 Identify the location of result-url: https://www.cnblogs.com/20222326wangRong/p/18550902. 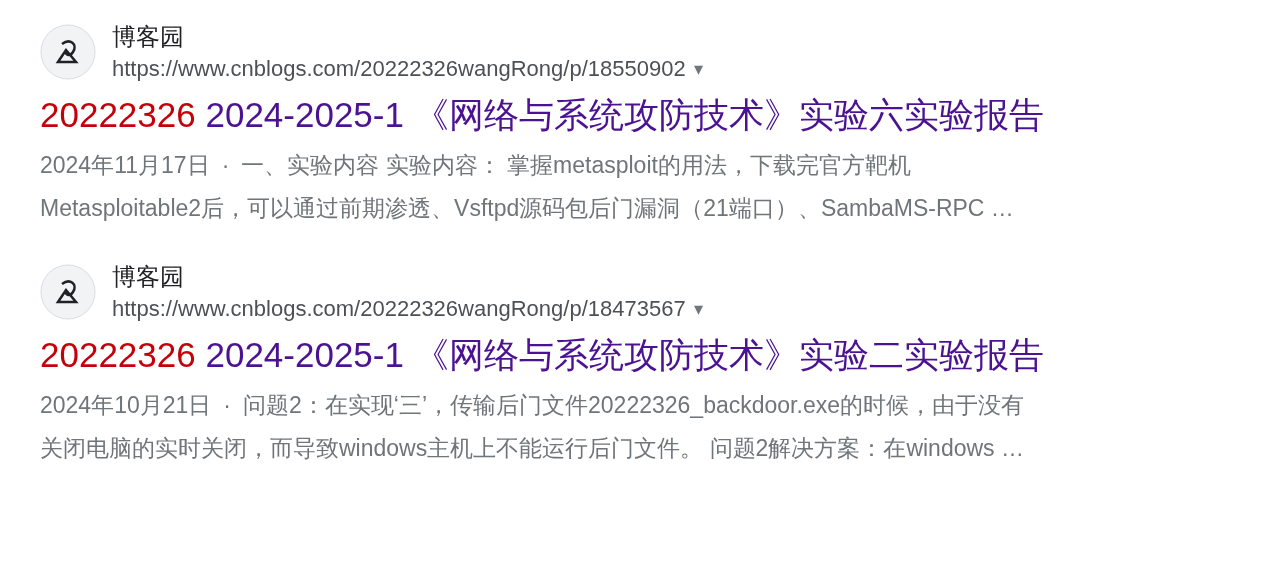
(399, 69).